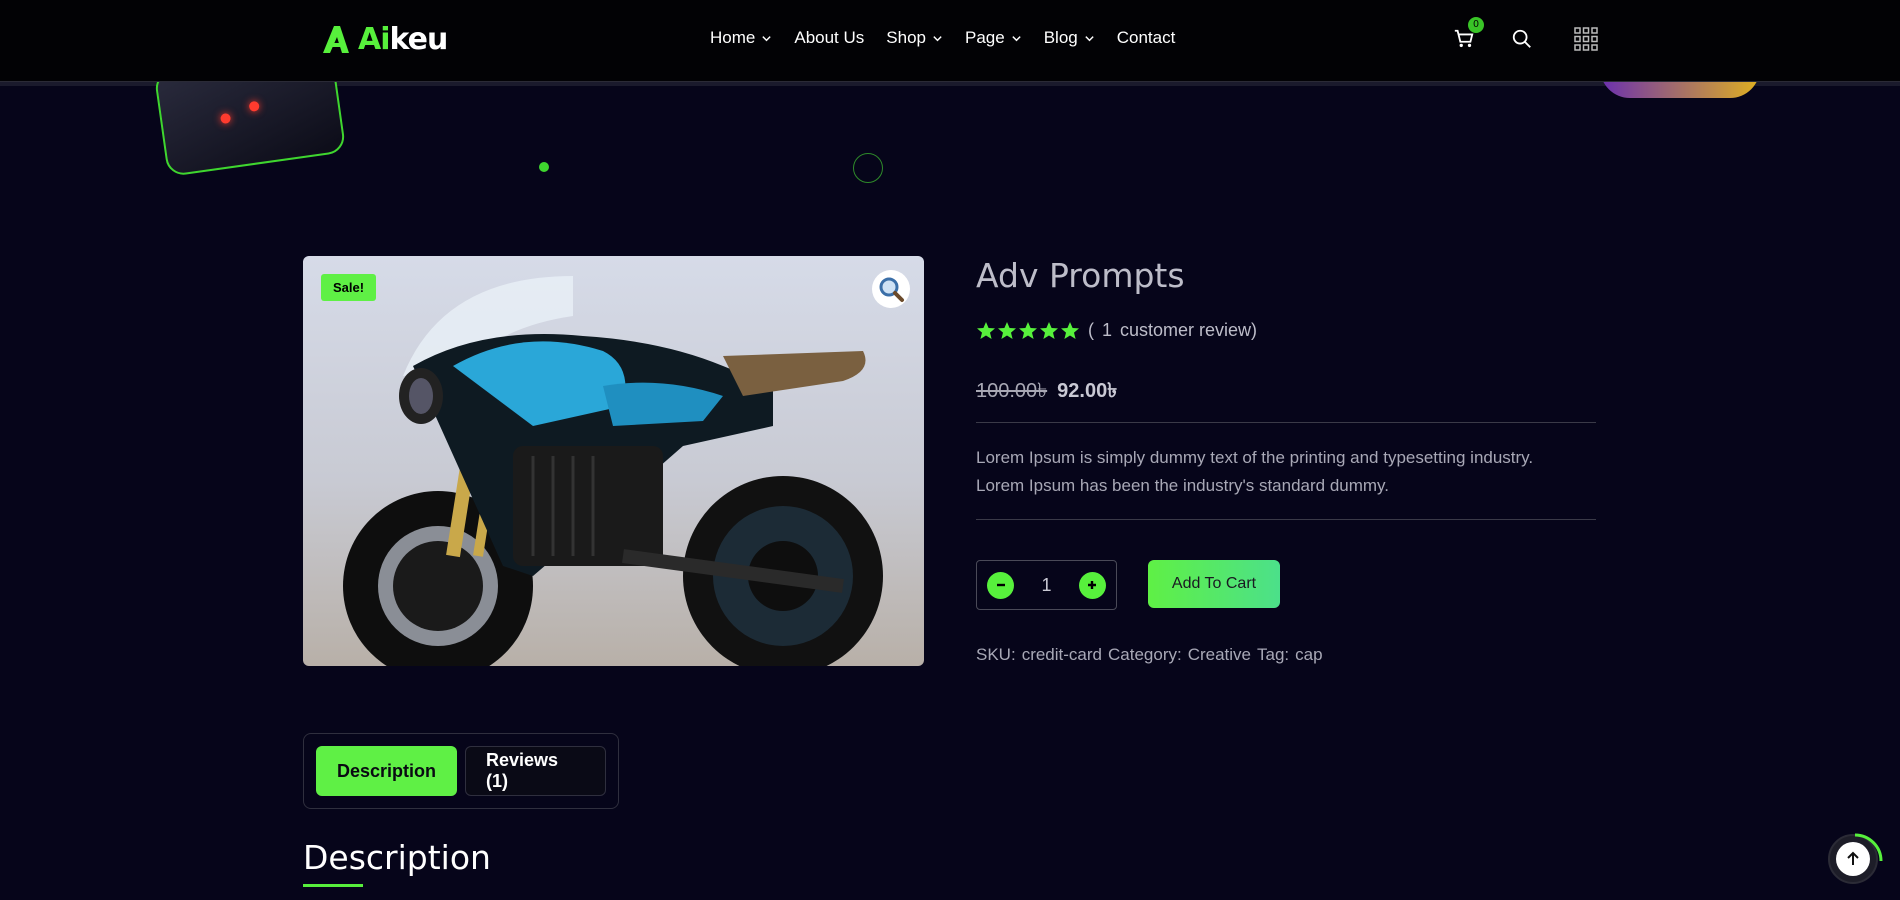  I want to click on rating-row: ( 1 customer review), so click(1116, 330).